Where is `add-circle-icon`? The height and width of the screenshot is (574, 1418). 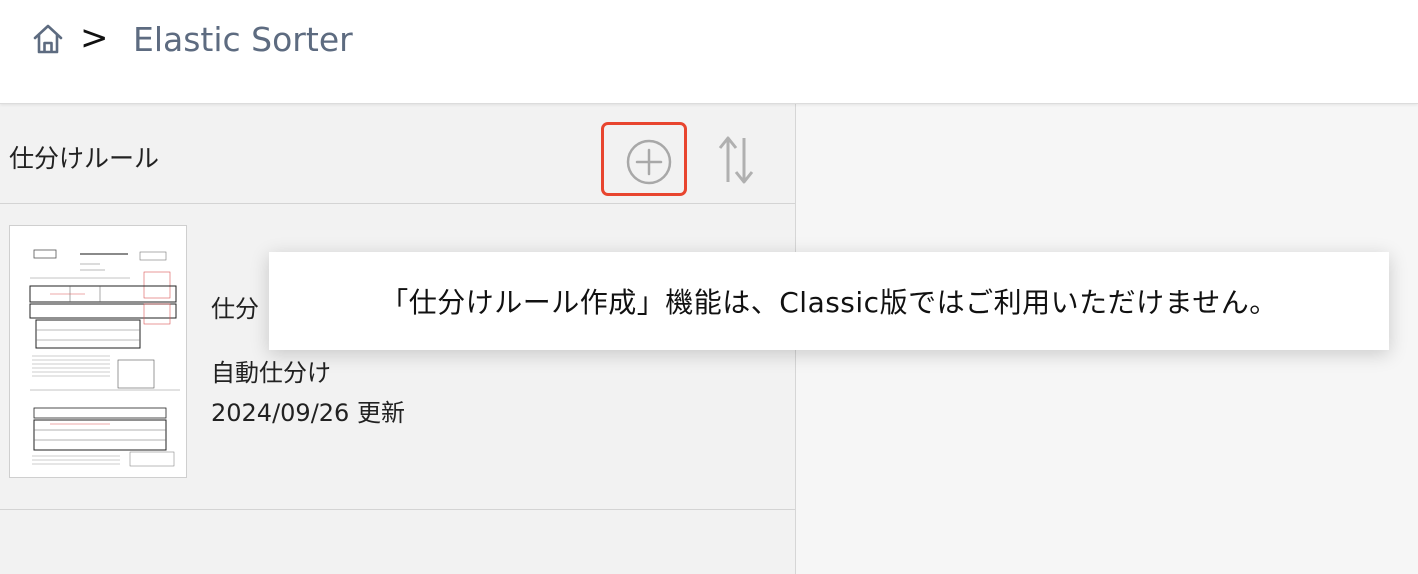
add-circle-icon is located at coordinates (649, 162).